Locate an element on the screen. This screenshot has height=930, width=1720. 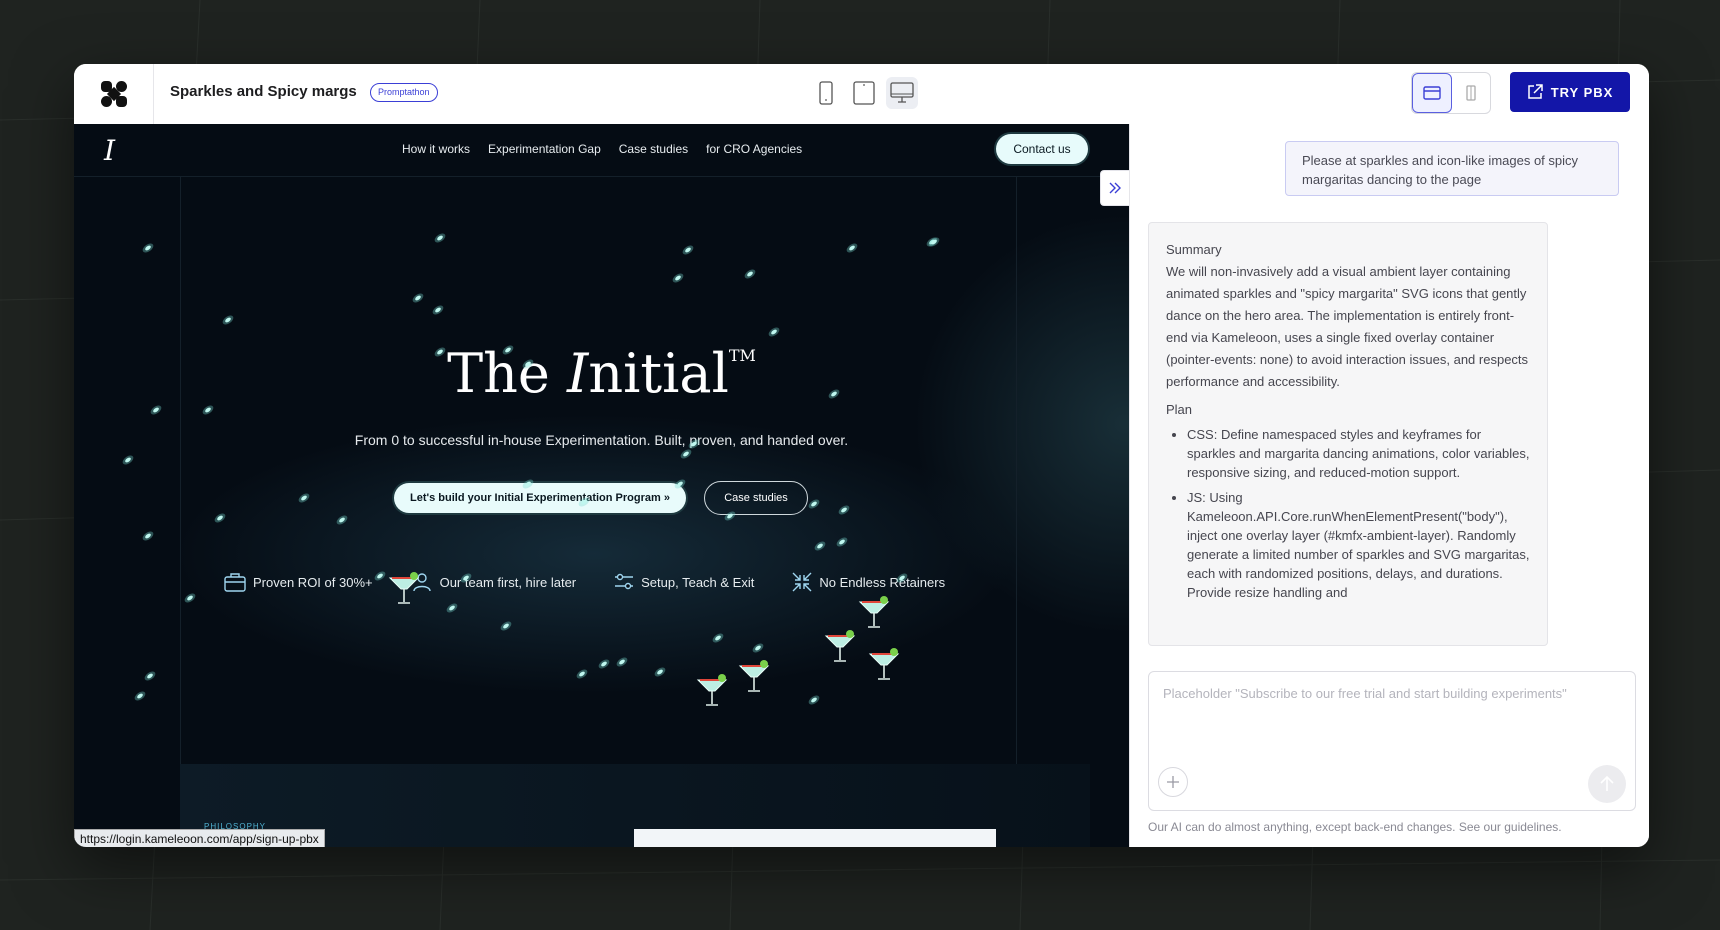
trademark-mark: TM is located at coordinates (742, 355).